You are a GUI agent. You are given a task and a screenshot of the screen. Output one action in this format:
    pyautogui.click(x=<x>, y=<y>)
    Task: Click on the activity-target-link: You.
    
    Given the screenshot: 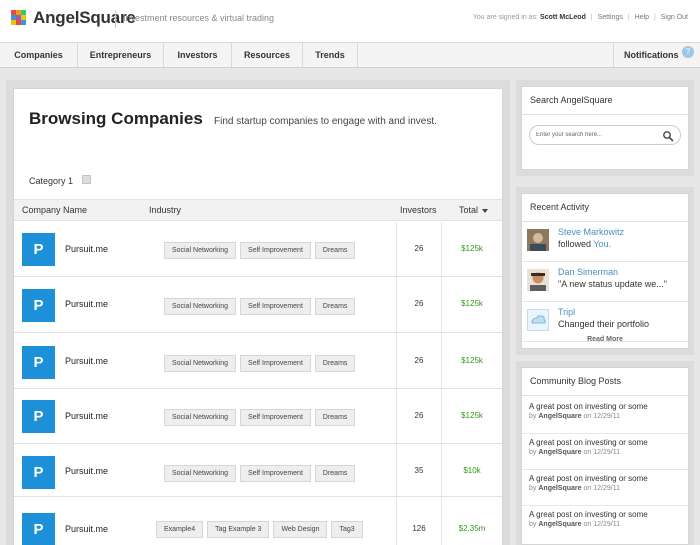 What is the action you would take?
    pyautogui.click(x=602, y=244)
    